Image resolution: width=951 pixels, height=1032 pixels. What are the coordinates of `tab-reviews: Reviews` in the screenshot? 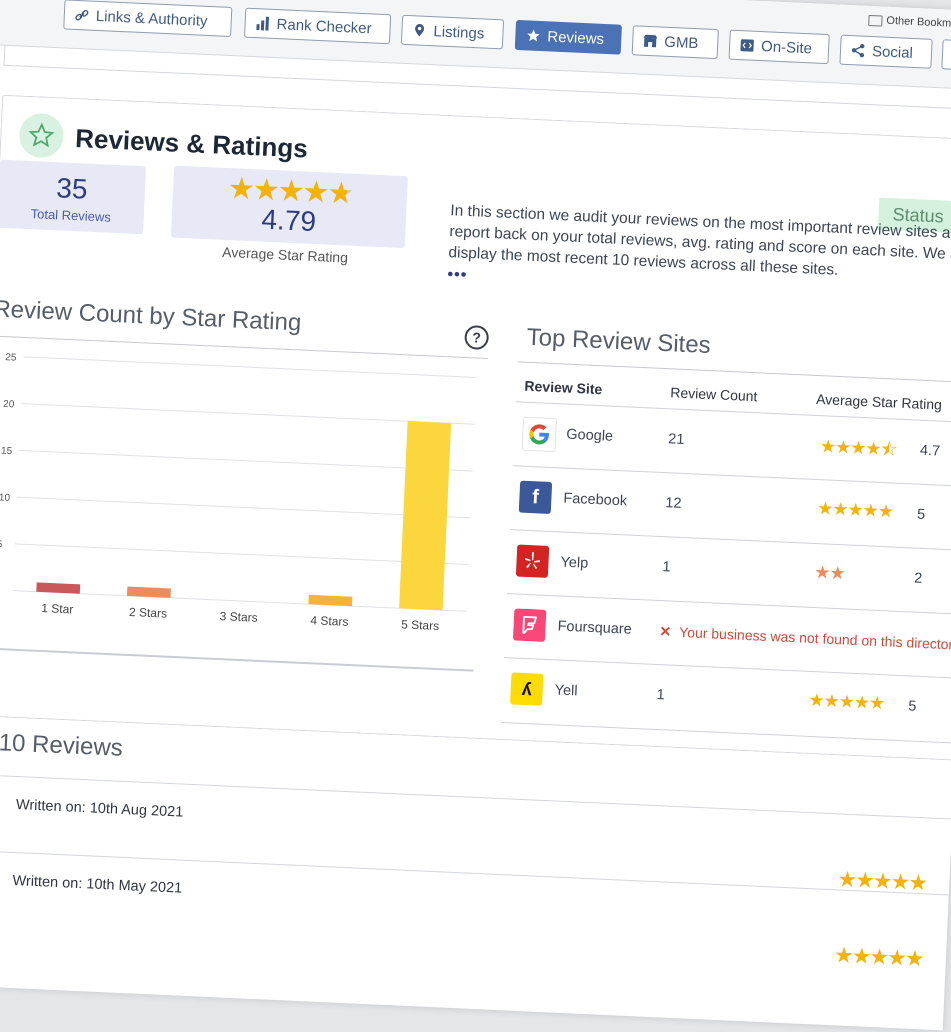 It's located at (568, 37).